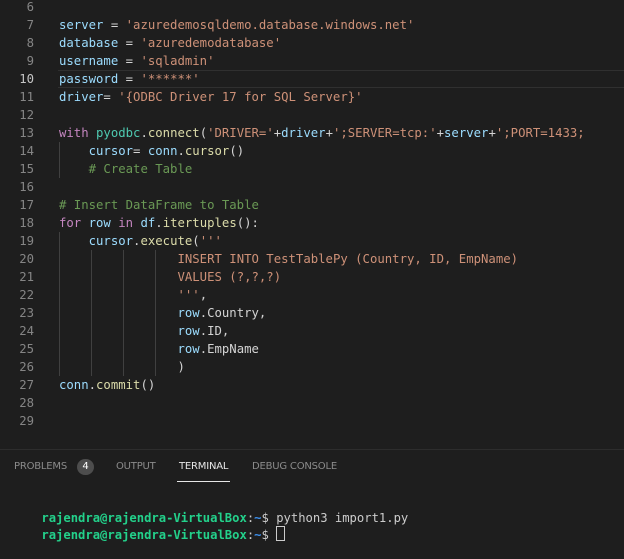 This screenshot has height=559, width=624. I want to click on code-text: row.EmpName, so click(159, 349).